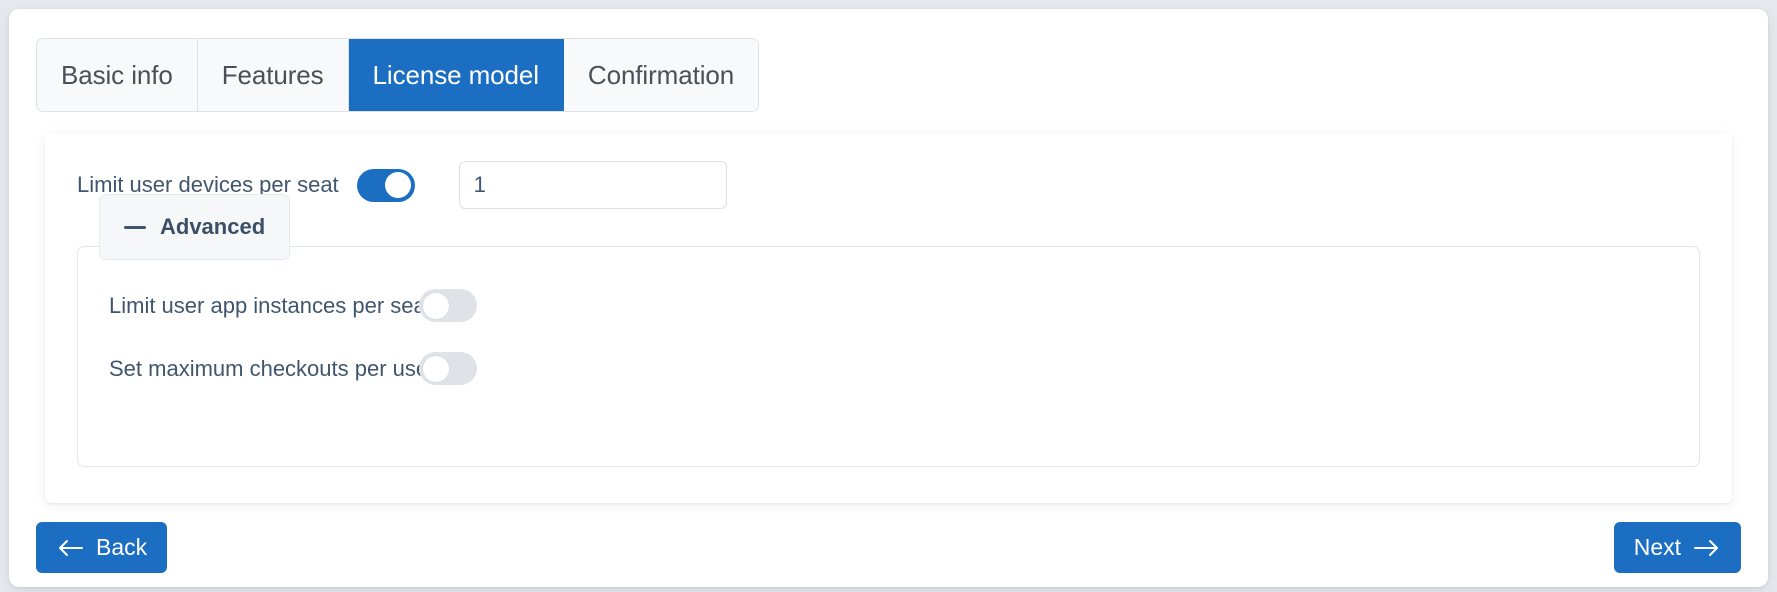 Image resolution: width=1777 pixels, height=592 pixels. Describe the element at coordinates (273, 75) in the screenshot. I see `tab-features: Features` at that location.